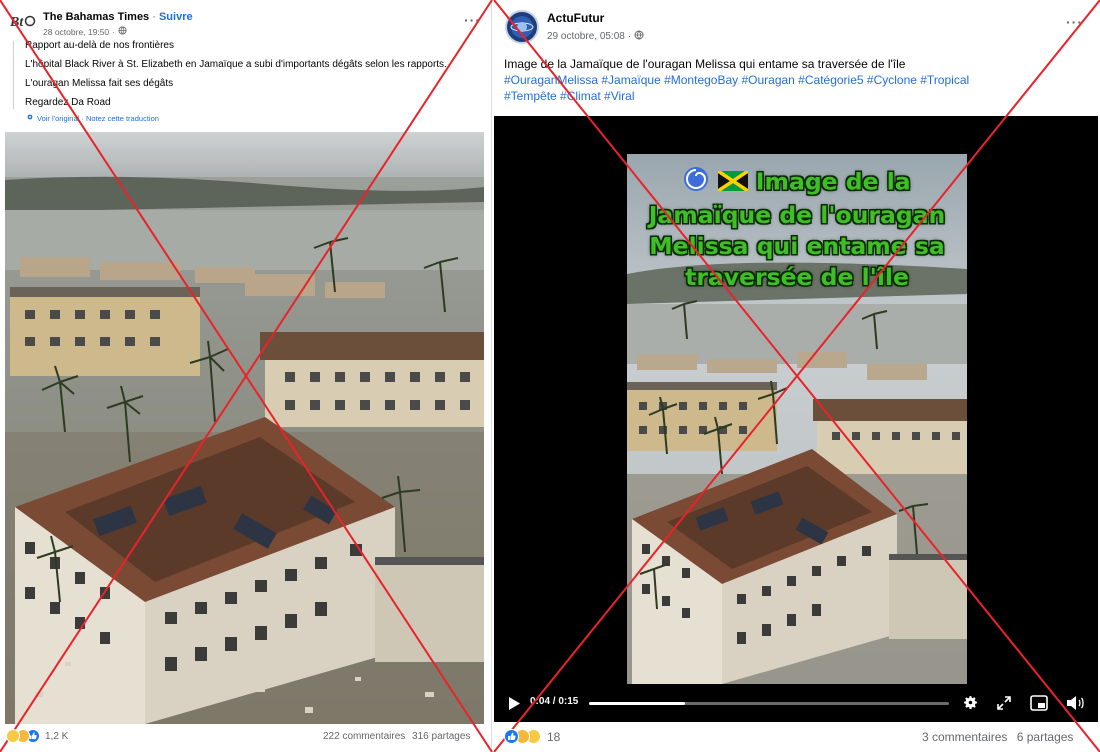 The width and height of the screenshot is (1100, 752). I want to click on left-stats: 222 commentaires 316 partages, so click(396, 736).